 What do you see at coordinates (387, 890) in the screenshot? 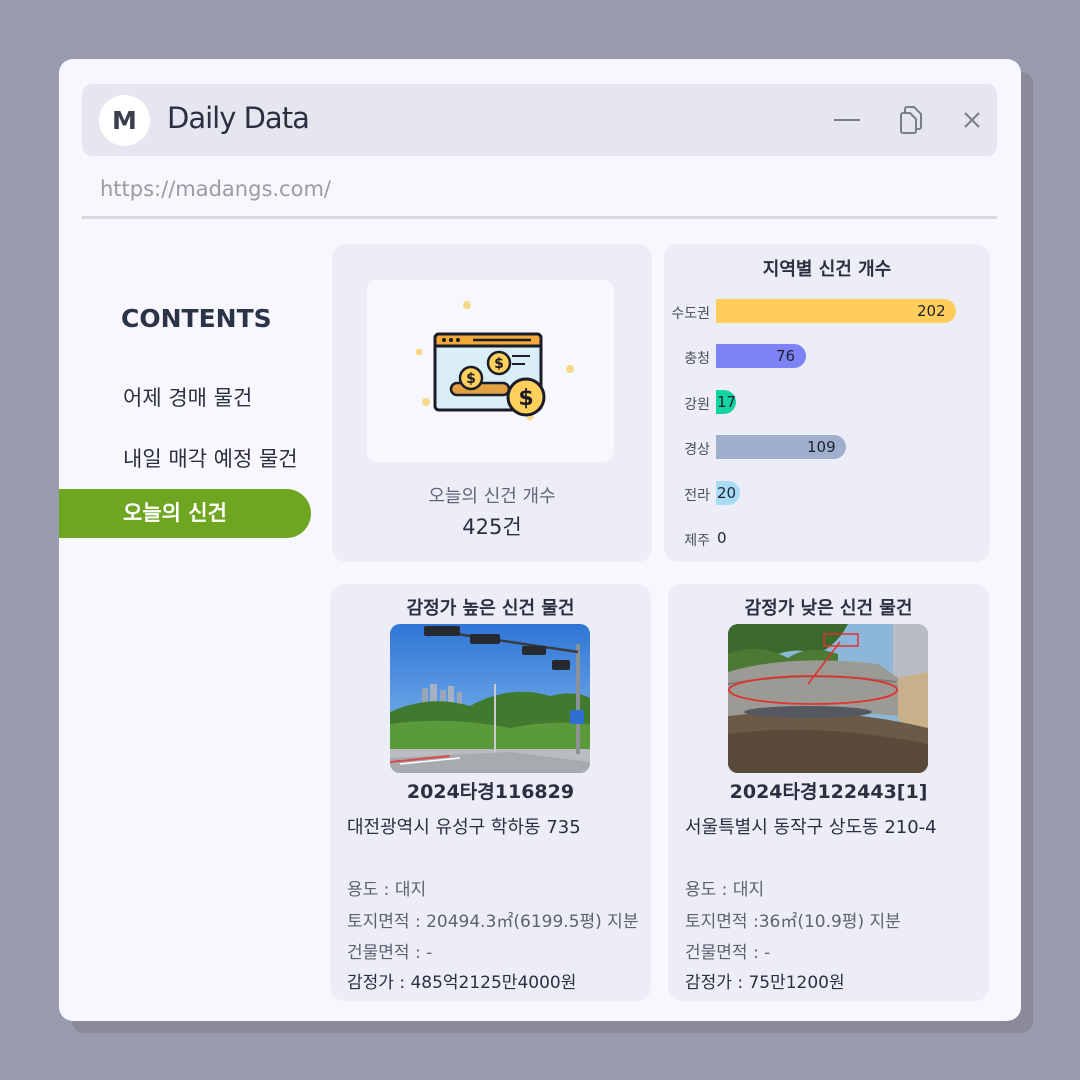
I see `high-usage: 용도 : 대지` at bounding box center [387, 890].